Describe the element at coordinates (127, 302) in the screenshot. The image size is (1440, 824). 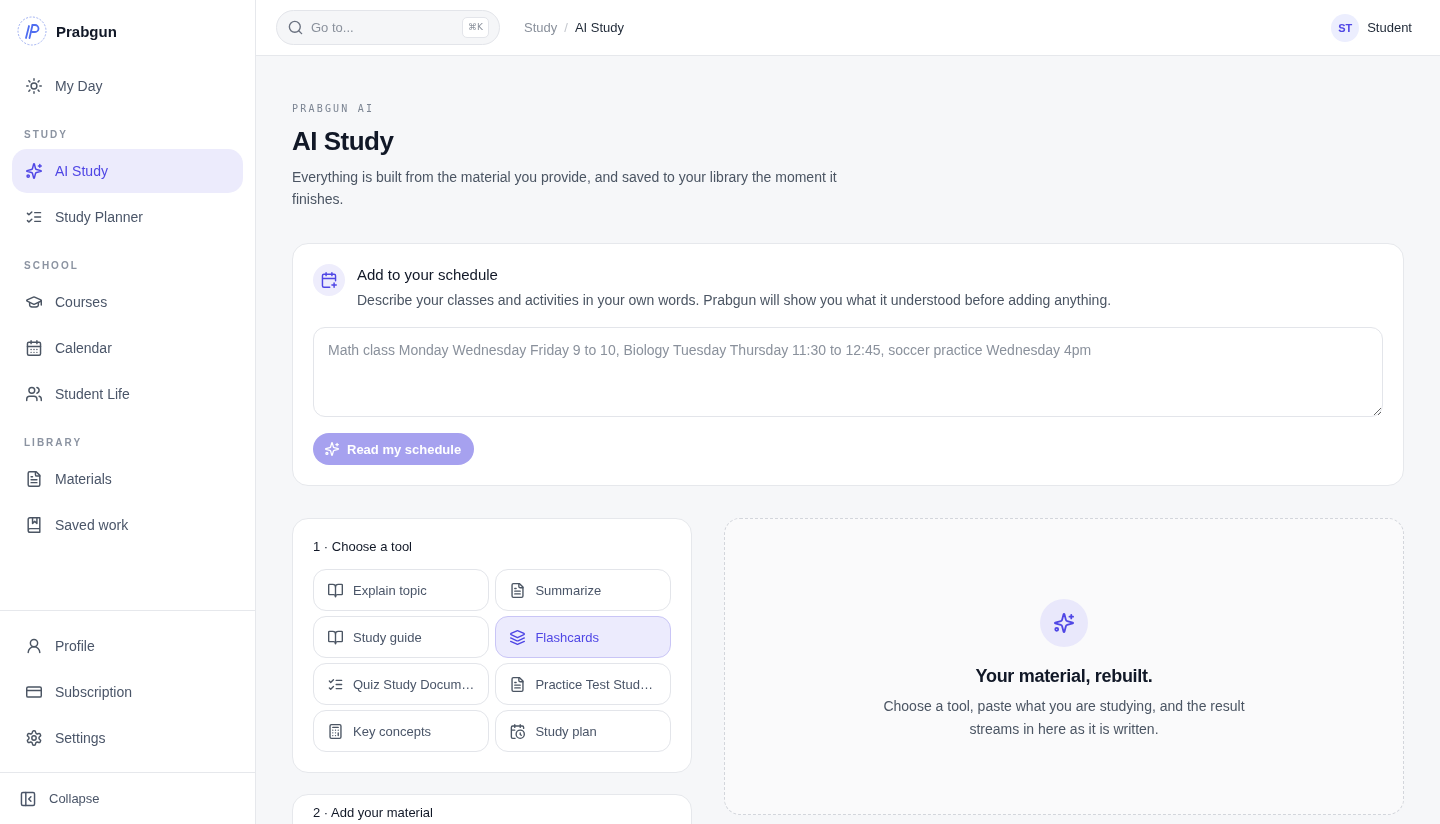
I see `nav-item: Courses` at that location.